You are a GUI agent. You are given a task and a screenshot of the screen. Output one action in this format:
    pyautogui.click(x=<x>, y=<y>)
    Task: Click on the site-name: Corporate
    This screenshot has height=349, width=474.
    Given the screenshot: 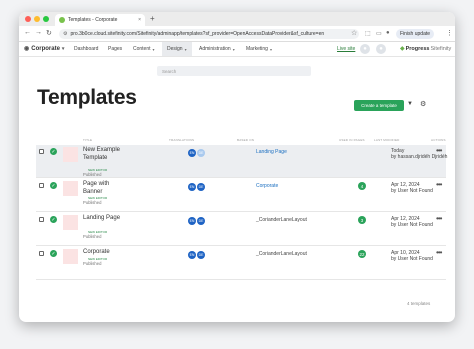 What is the action you would take?
    pyautogui.click(x=45, y=48)
    